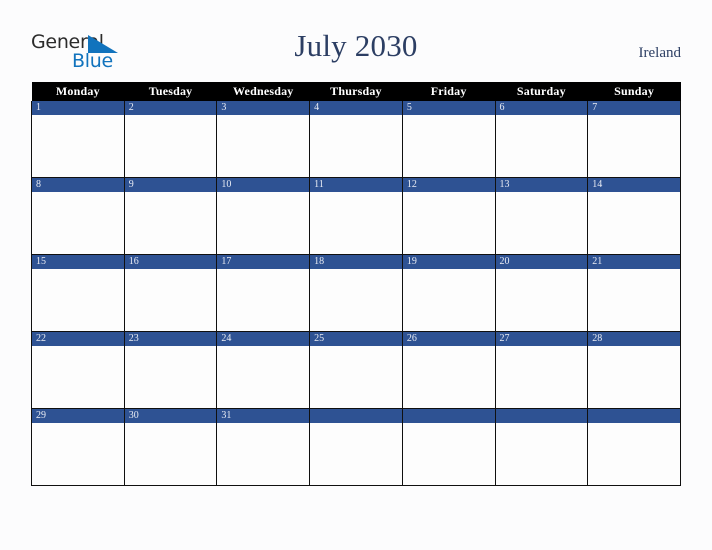 This screenshot has width=712, height=550. Describe the element at coordinates (448, 108) in the screenshot. I see `day-number: 5` at that location.